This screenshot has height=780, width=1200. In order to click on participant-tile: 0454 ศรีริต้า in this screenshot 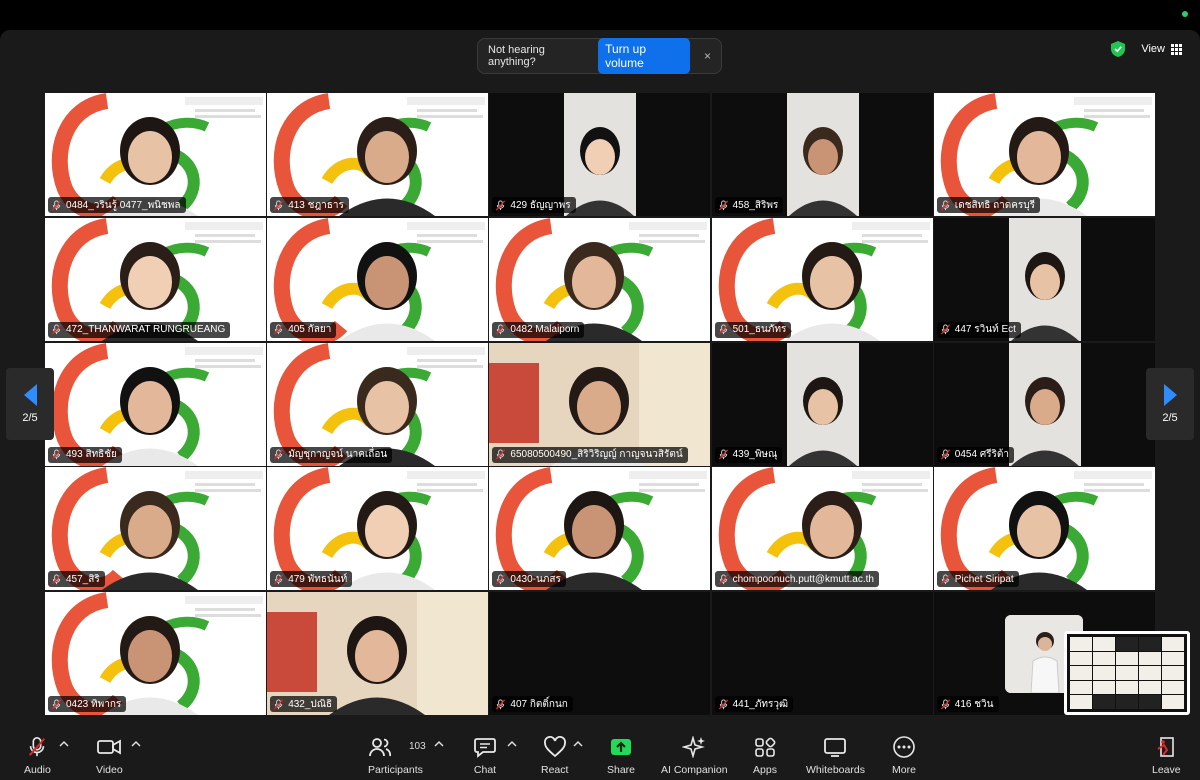, I will do `click(1044, 404)`.